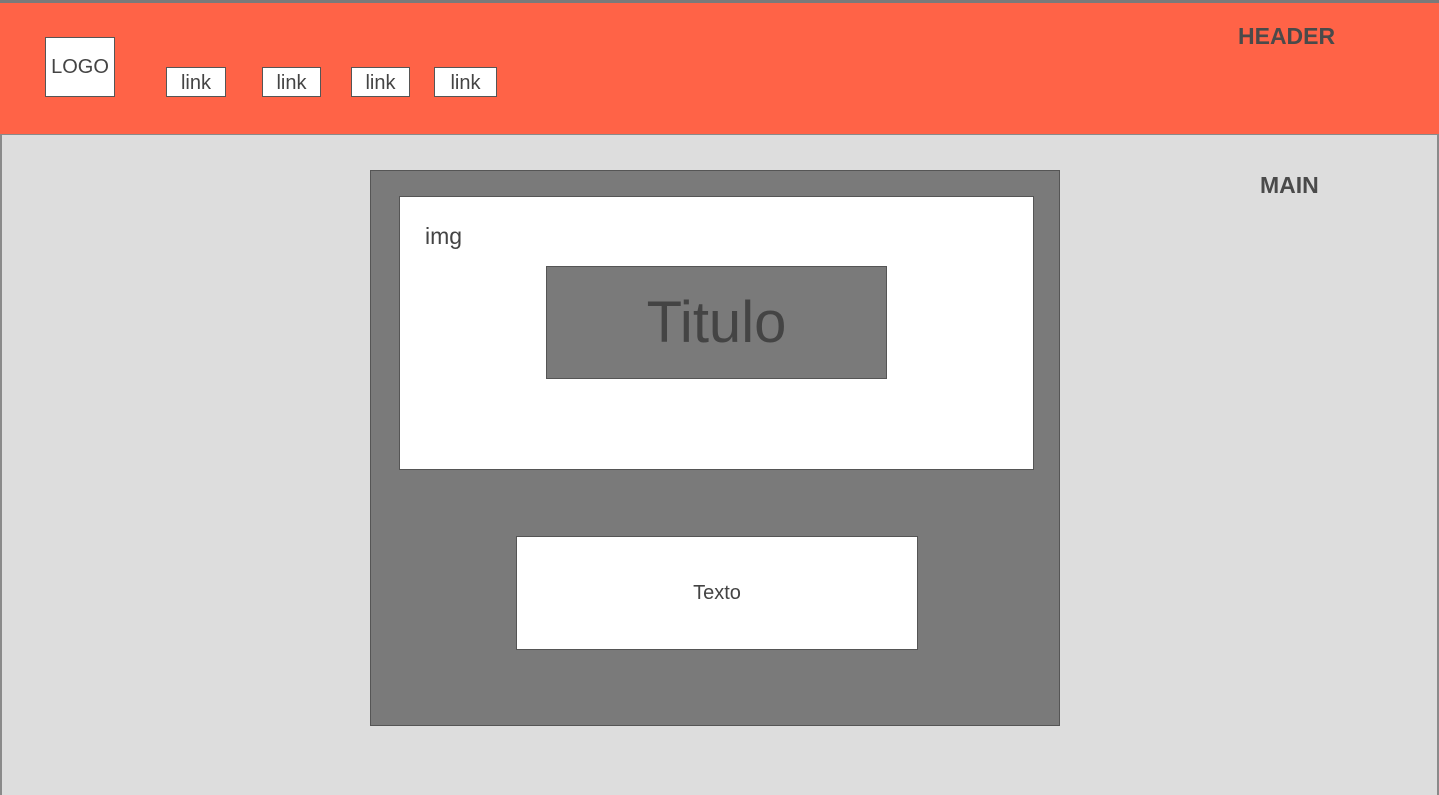 The image size is (1439, 795). Describe the element at coordinates (716, 322) in the screenshot. I see `title-box: Titulo` at that location.